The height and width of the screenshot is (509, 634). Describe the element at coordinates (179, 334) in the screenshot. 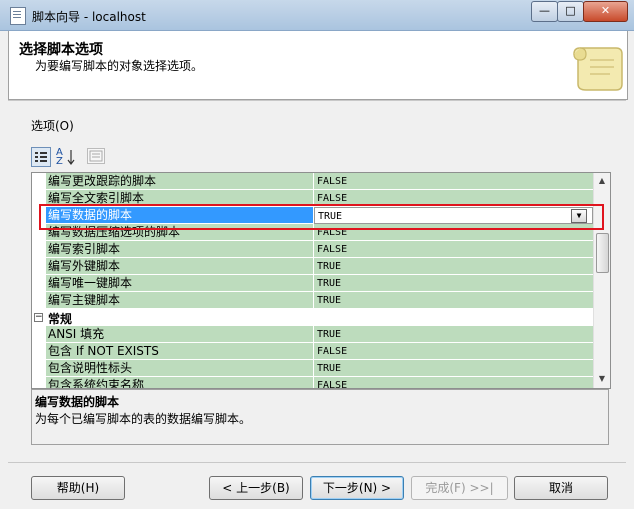

I see `property-name: ANSI 填充` at that location.